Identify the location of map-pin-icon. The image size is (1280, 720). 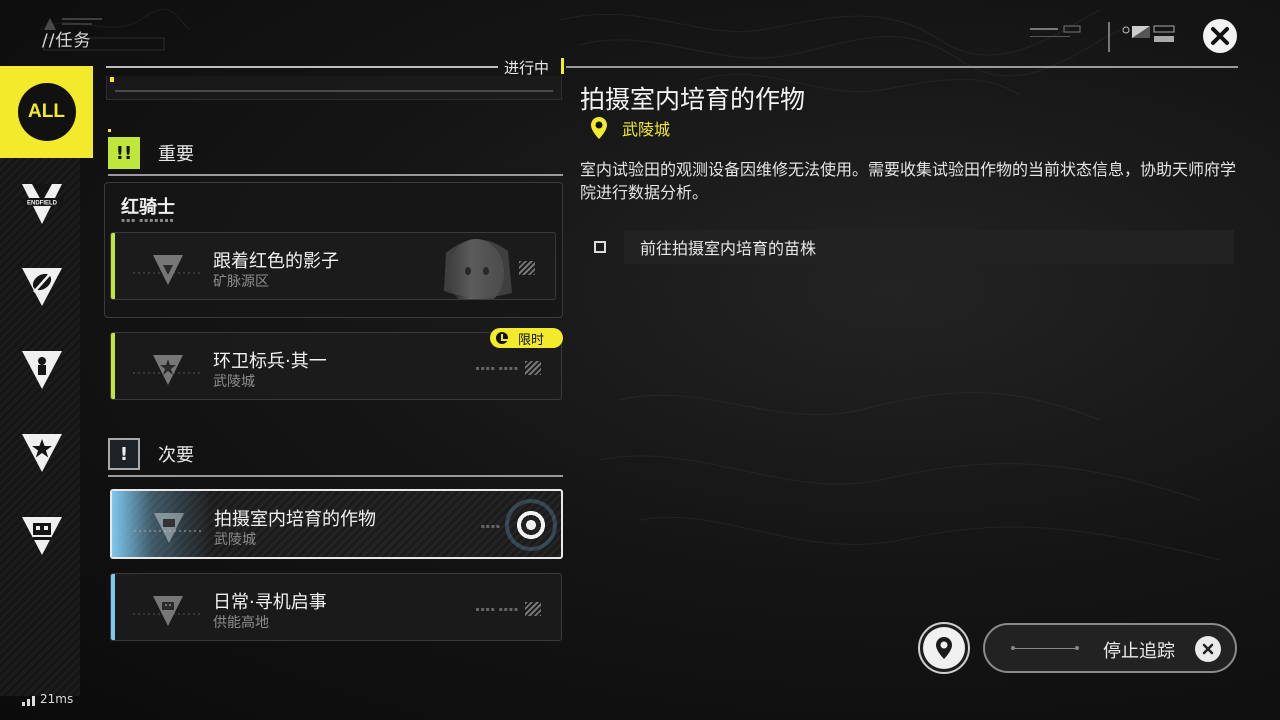
(944, 648).